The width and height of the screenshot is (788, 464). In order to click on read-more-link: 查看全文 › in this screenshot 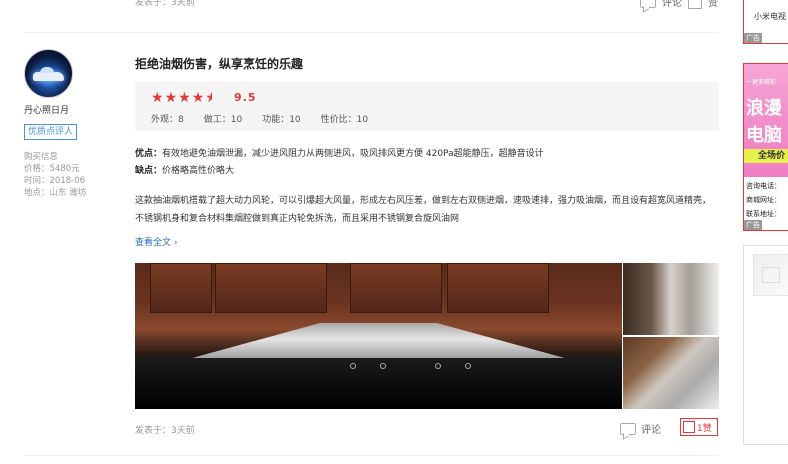, I will do `click(156, 241)`.